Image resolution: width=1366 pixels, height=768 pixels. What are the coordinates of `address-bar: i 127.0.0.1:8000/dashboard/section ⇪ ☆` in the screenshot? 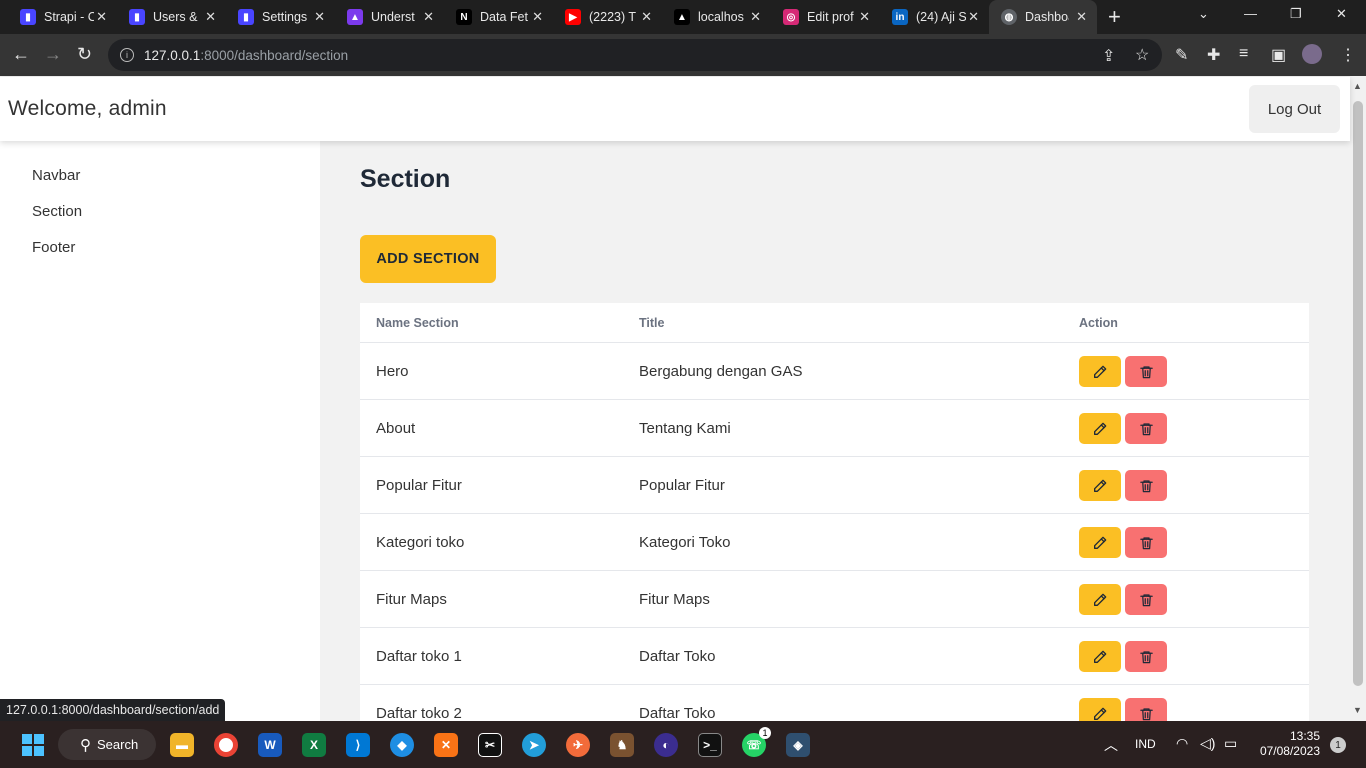 It's located at (635, 55).